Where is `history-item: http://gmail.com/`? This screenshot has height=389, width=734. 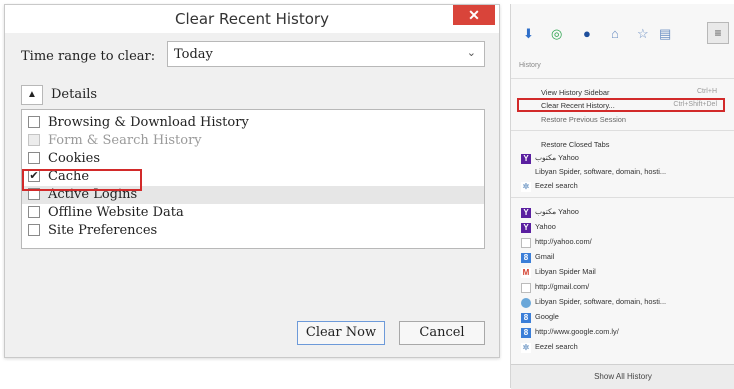 history-item: http://gmail.com/ is located at coordinates (626, 288).